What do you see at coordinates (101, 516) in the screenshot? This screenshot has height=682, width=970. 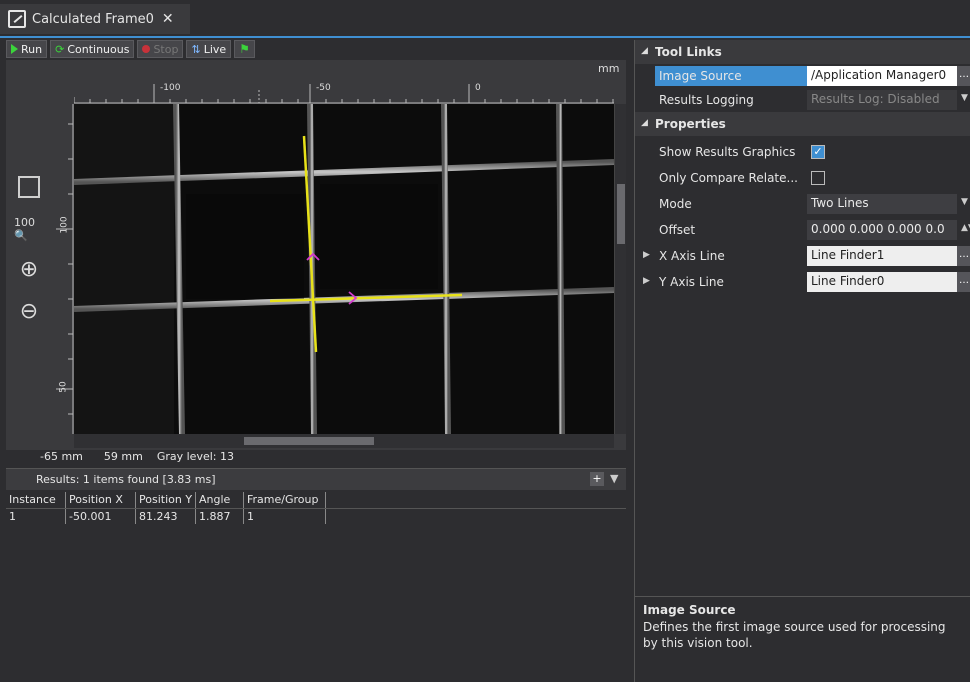 I see `cell-position-x: -50.001` at bounding box center [101, 516].